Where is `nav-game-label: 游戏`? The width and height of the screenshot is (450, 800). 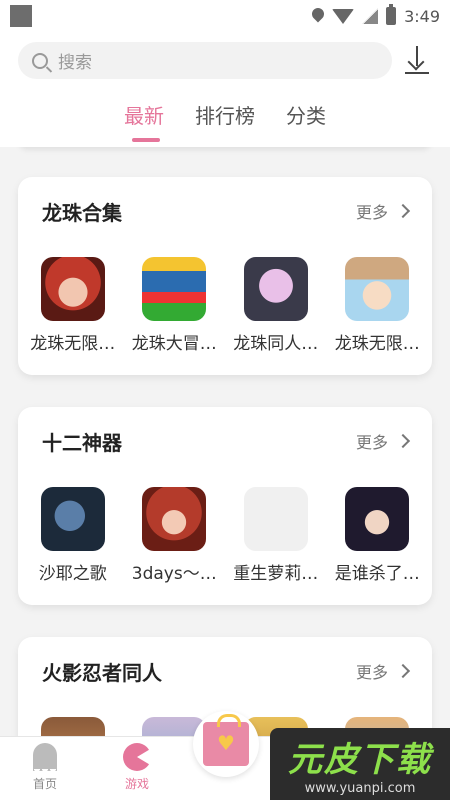
nav-game-label: 游戏 is located at coordinates (136, 784).